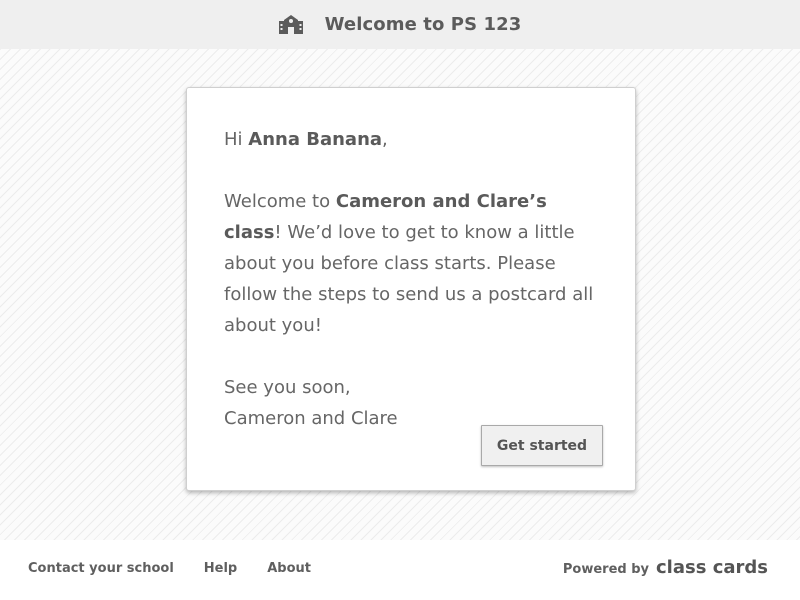  What do you see at coordinates (101, 568) in the screenshot?
I see `contact-school-link: Contact your school` at bounding box center [101, 568].